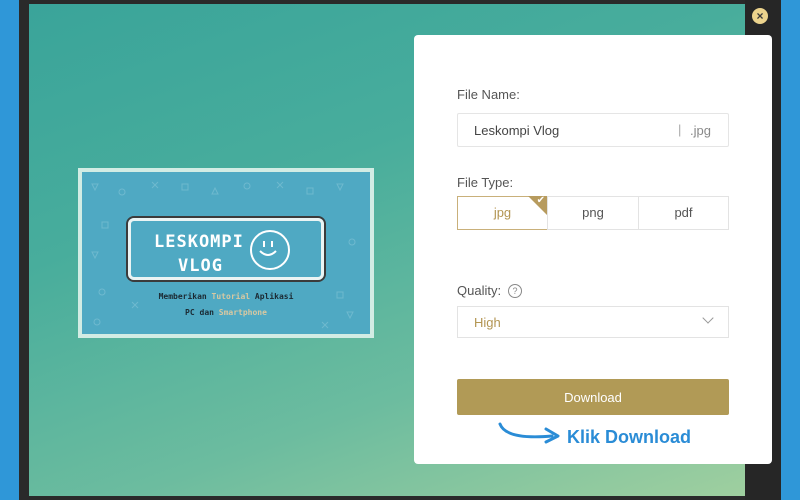 The width and height of the screenshot is (800, 500). What do you see at coordinates (487, 322) in the screenshot?
I see `quality-value: High` at bounding box center [487, 322].